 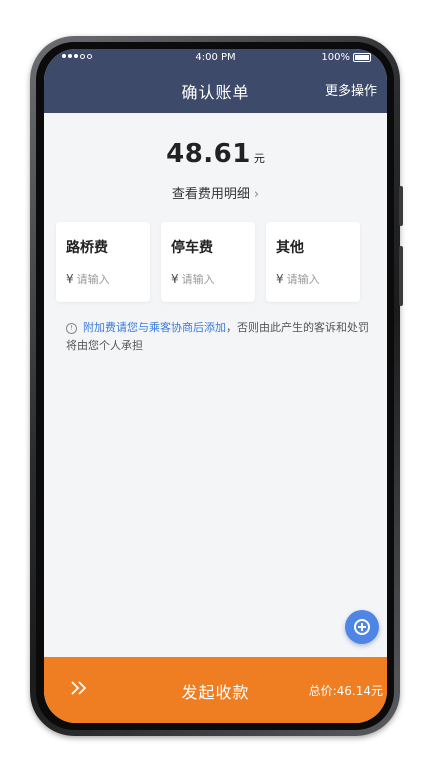 I want to click on fee-label: 停车费, so click(x=192, y=248).